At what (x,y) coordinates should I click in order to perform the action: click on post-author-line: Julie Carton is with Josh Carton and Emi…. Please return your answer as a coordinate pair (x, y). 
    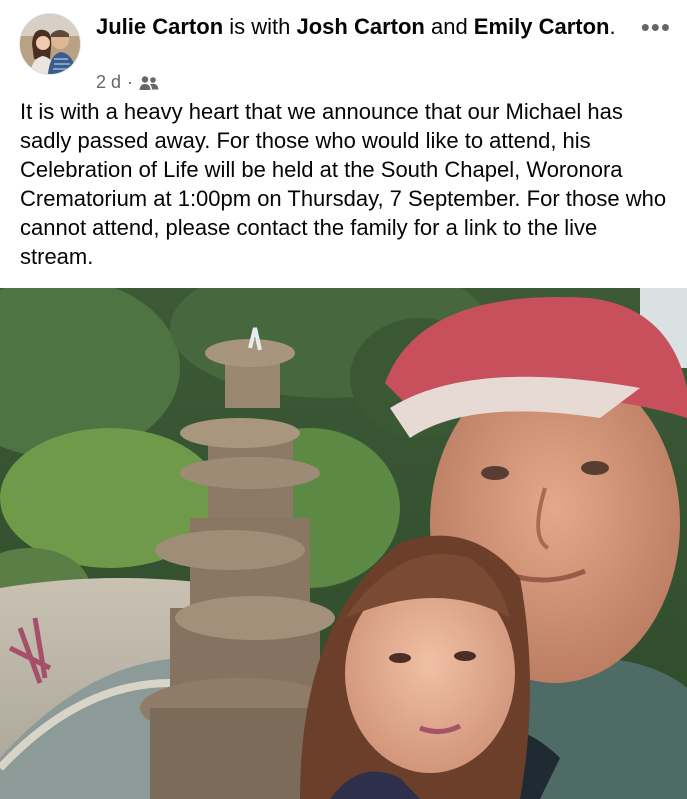
    Looking at the image, I should click on (356, 26).